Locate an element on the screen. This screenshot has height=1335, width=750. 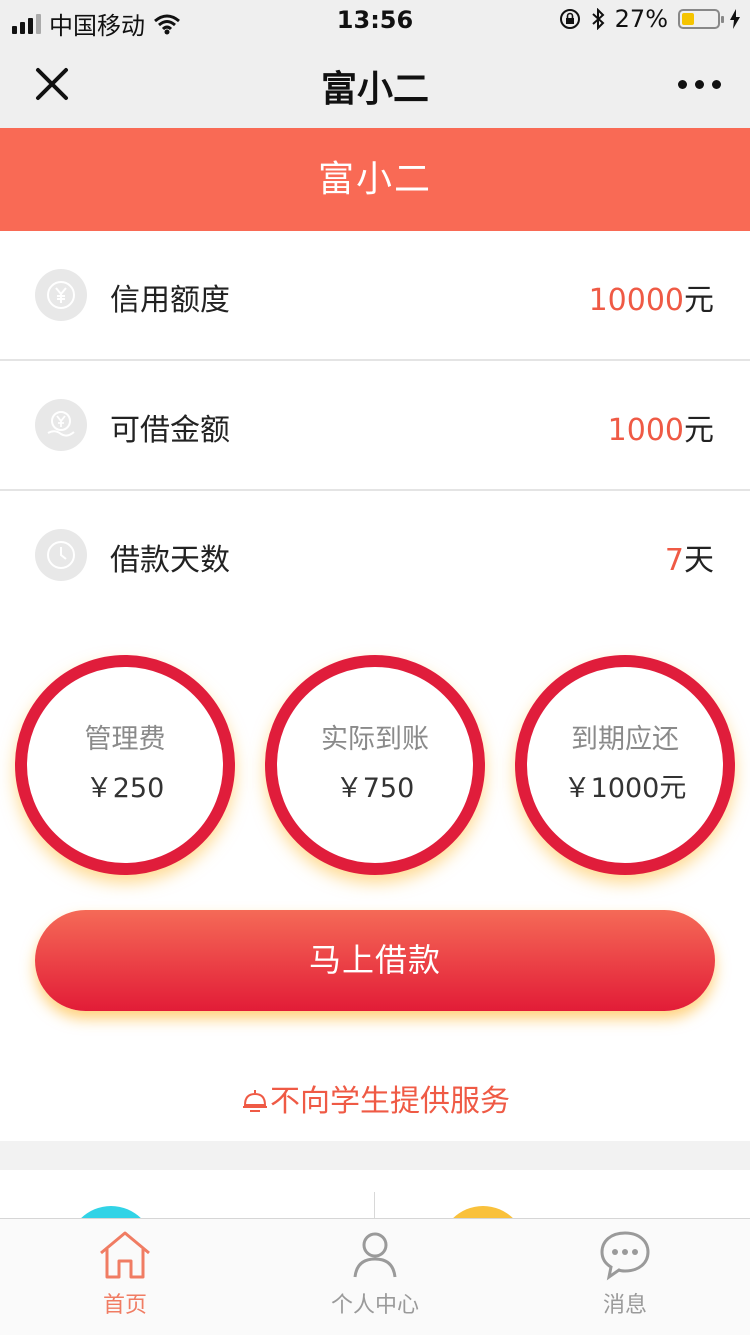
info-row-credit-limit: 信用额度 10000元 is located at coordinates (375, 295).